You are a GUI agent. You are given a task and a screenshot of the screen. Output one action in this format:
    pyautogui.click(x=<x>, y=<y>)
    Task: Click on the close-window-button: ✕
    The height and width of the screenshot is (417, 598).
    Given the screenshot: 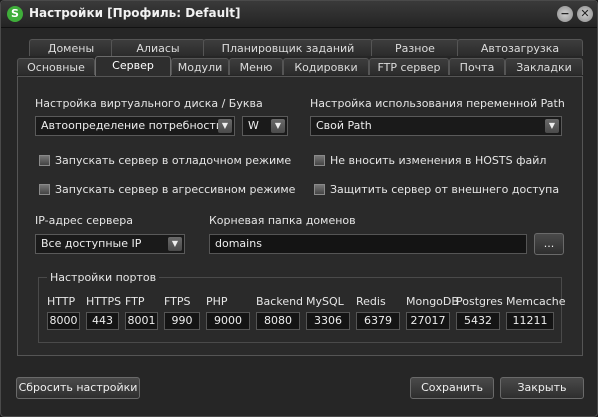 What is the action you would take?
    pyautogui.click(x=585, y=14)
    